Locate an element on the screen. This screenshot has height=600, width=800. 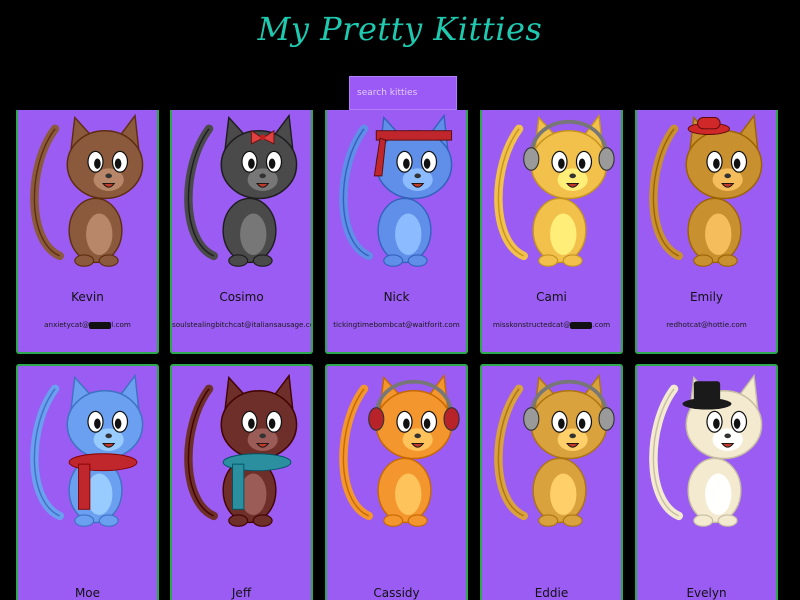
kitty-email: misskonstructedcat@ .com is located at coordinates (551, 324).